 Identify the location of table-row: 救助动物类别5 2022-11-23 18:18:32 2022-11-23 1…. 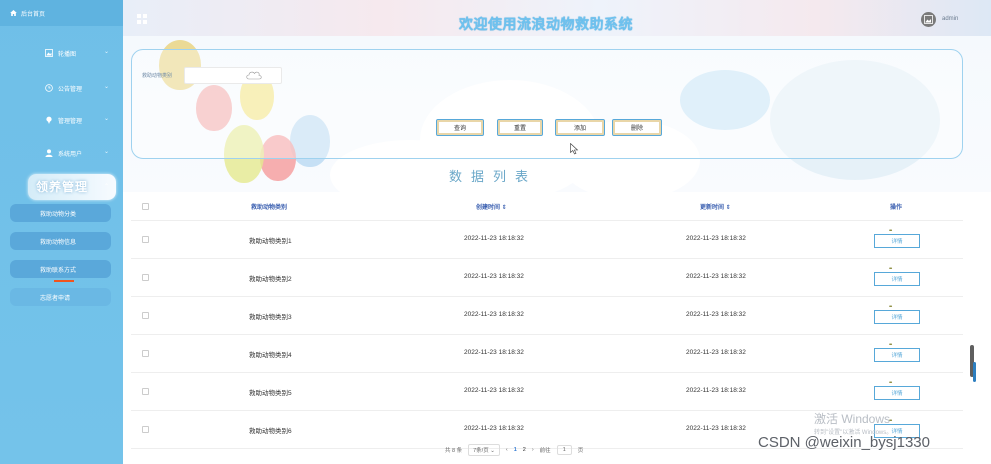
(547, 392).